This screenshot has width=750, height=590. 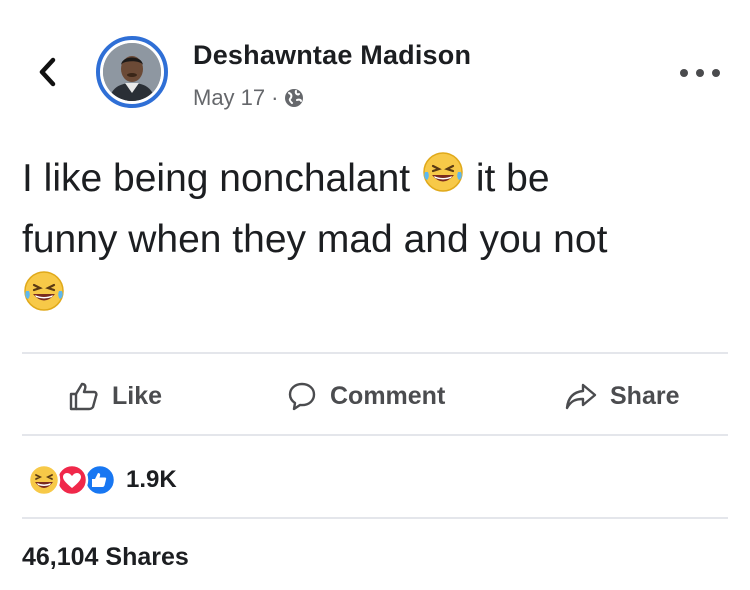 I want to click on share-arrow-icon, so click(x=581, y=396).